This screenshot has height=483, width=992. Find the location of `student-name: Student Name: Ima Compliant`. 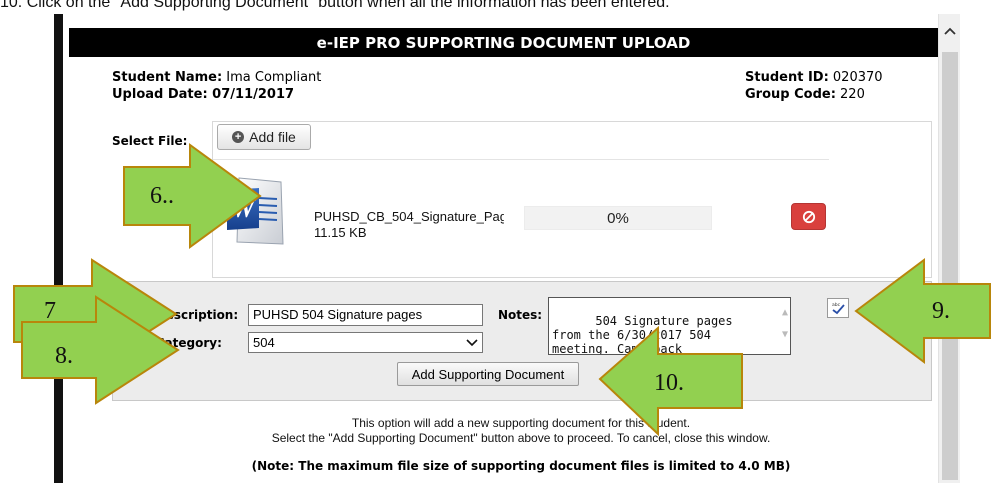

student-name: Student Name: Ima Compliant is located at coordinates (216, 77).